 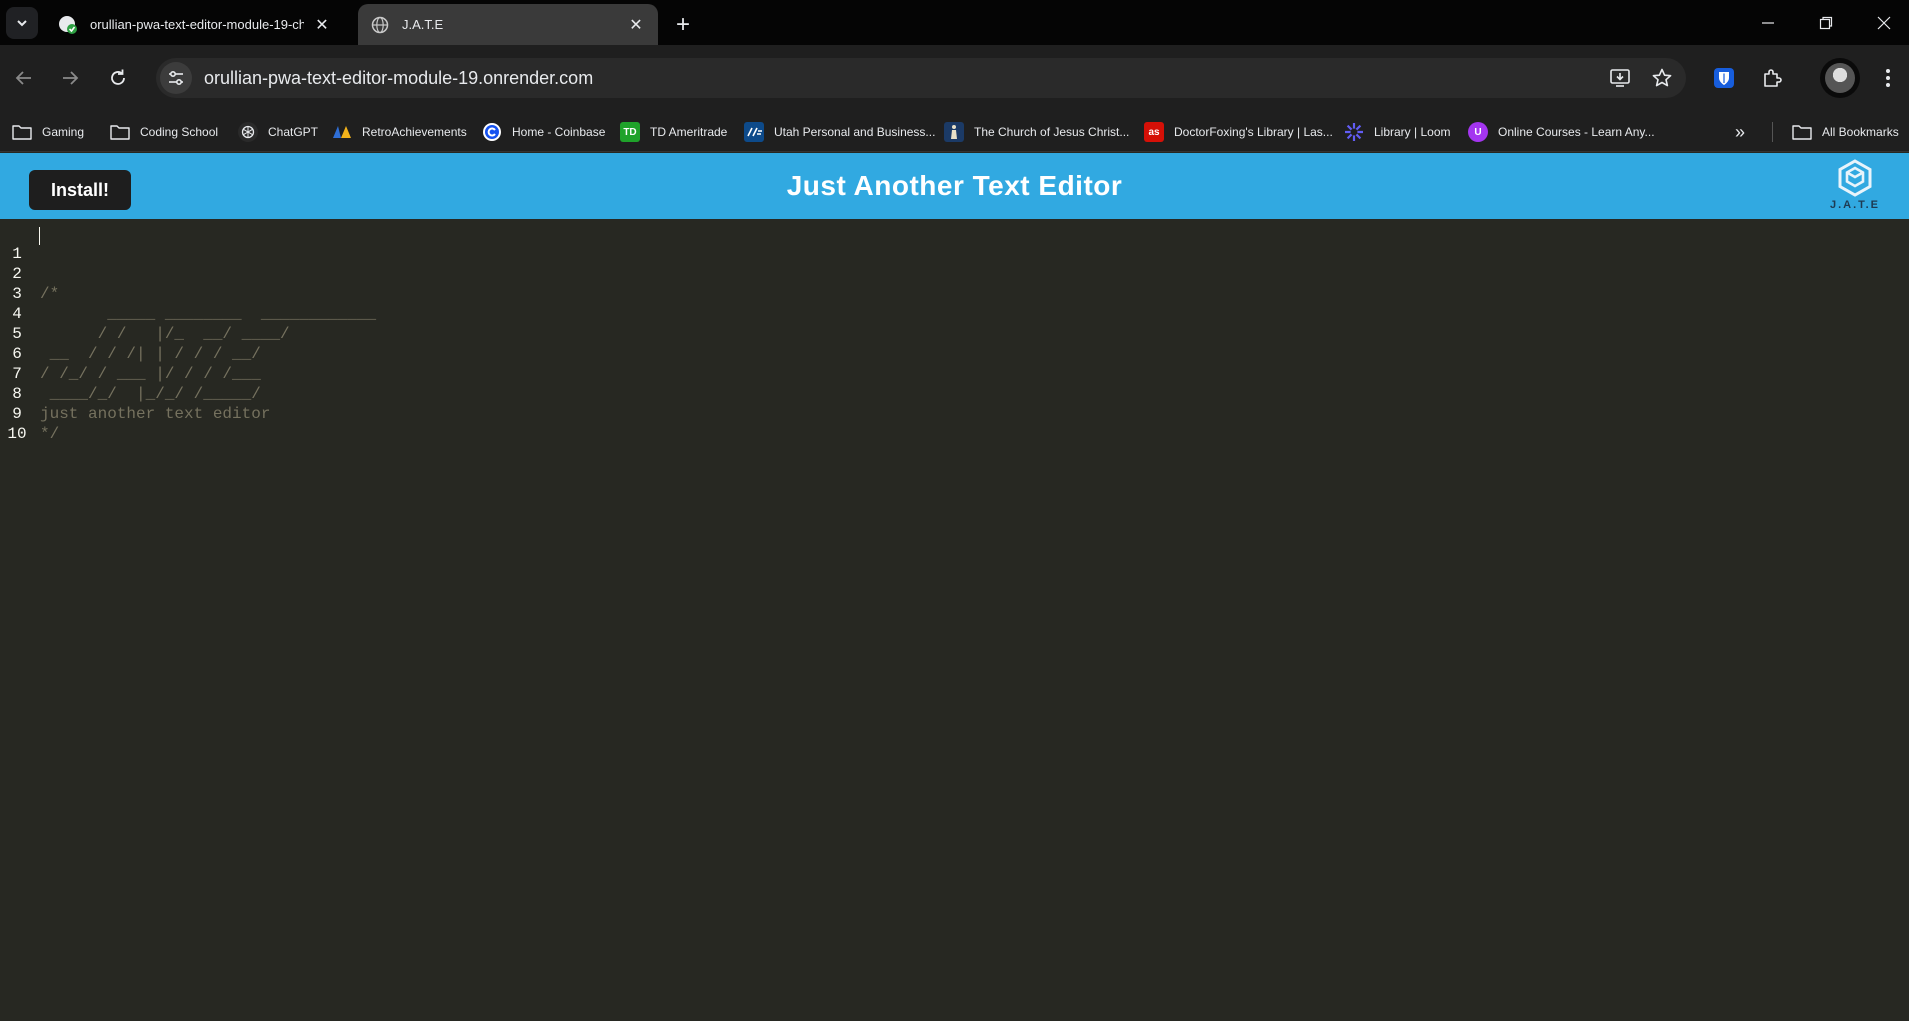 I want to click on lastfm-icon: as, so click(x=1154, y=132).